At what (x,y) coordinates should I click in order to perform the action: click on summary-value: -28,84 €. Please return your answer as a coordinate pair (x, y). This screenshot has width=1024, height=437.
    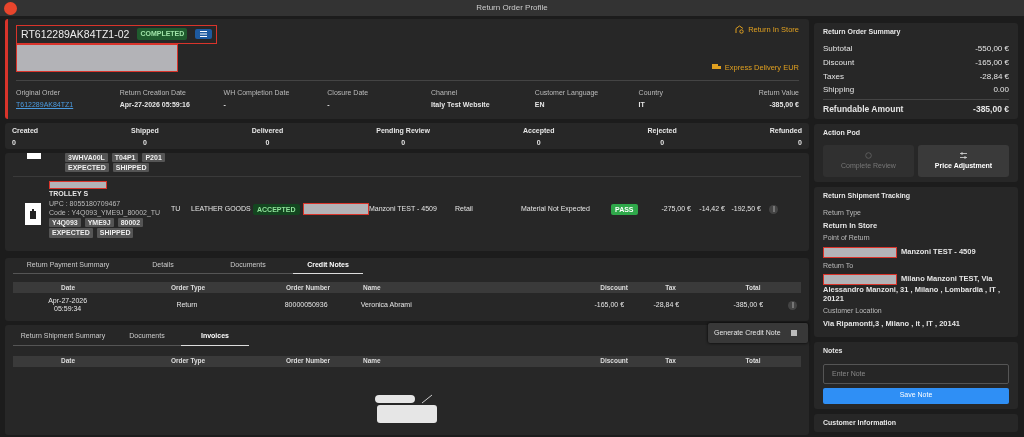
    Looking at the image, I should click on (994, 76).